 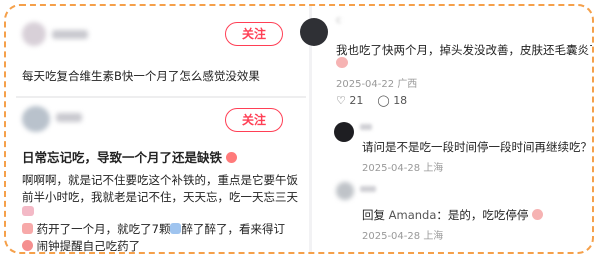 What do you see at coordinates (176, 228) in the screenshot?
I see `bottle-emoji-icon` at bounding box center [176, 228].